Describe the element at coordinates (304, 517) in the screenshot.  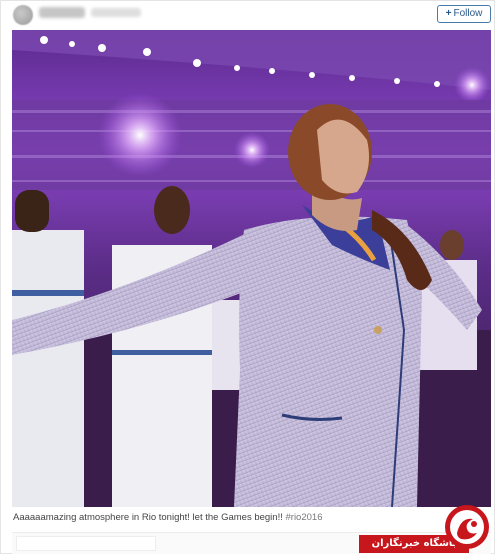
I see `hashtag-link: #rio2016` at that location.